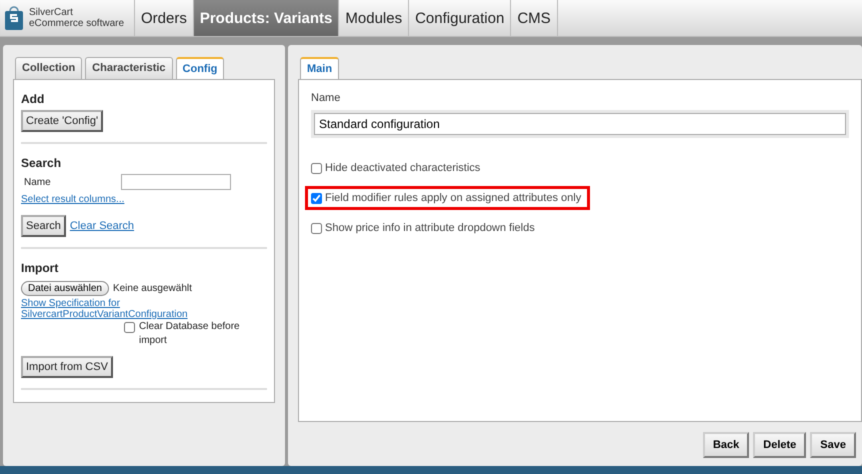 The width and height of the screenshot is (862, 474). What do you see at coordinates (320, 68) in the screenshot?
I see `tab: Main` at bounding box center [320, 68].